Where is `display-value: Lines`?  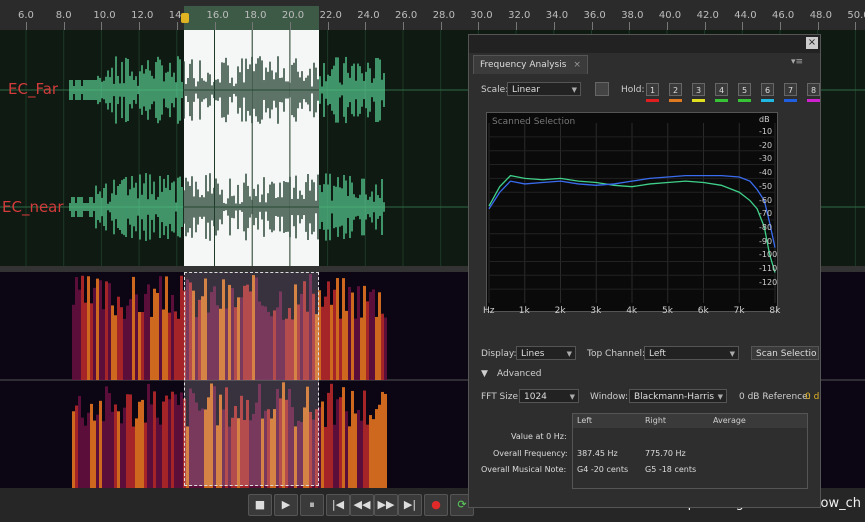
display-value: Lines is located at coordinates (533, 354).